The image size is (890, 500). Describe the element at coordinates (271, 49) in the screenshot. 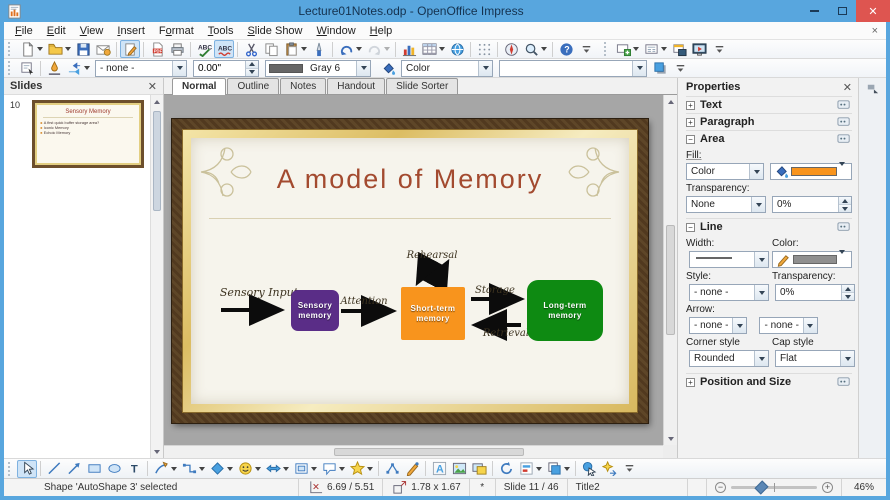

I see `copy-button` at that location.